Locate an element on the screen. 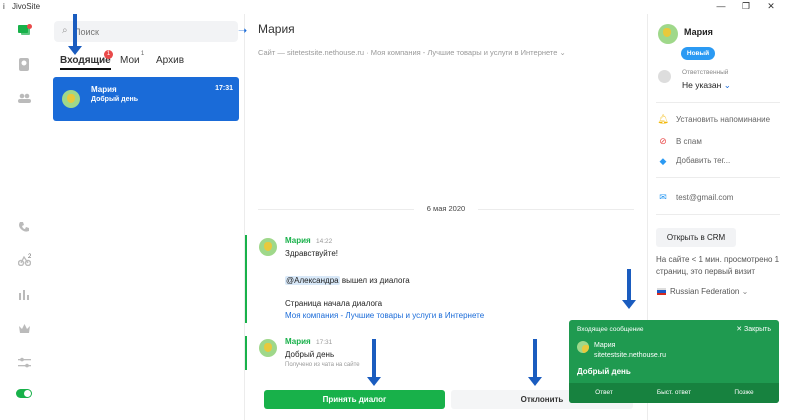 The height and width of the screenshot is (420, 787). title-bar: i JivoSite — ❐ ✕ is located at coordinates (393, 7).